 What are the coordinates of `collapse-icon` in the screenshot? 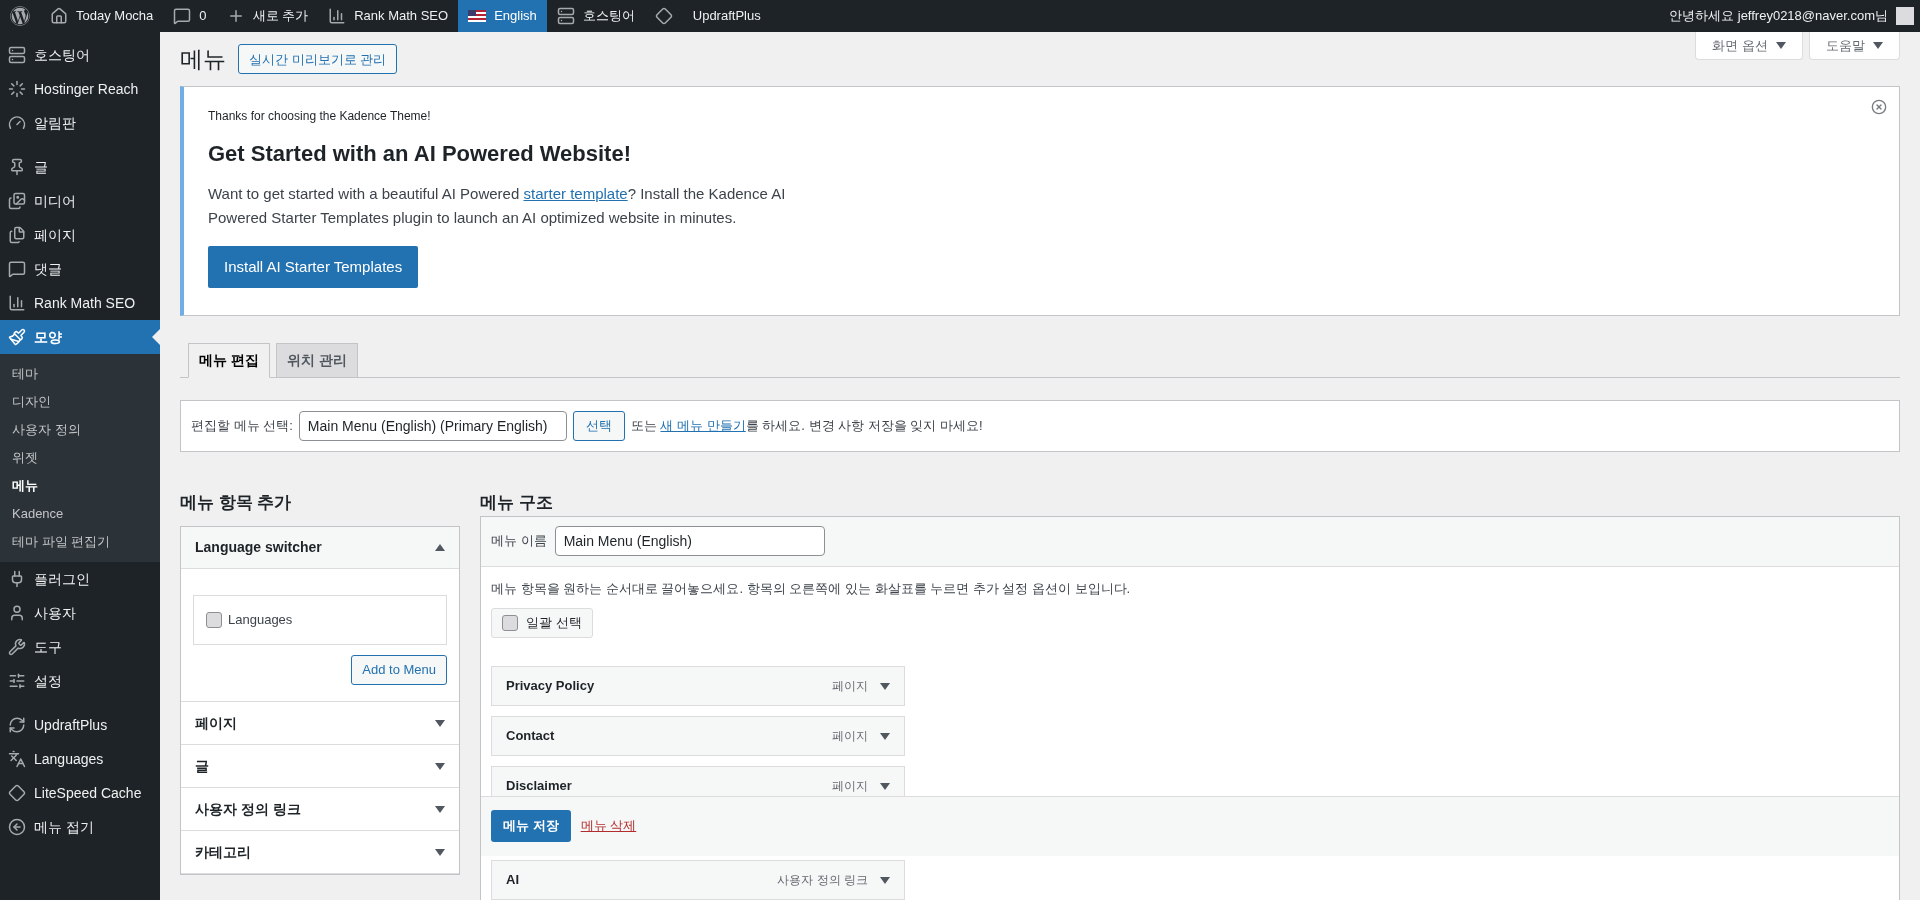 It's located at (17, 827).